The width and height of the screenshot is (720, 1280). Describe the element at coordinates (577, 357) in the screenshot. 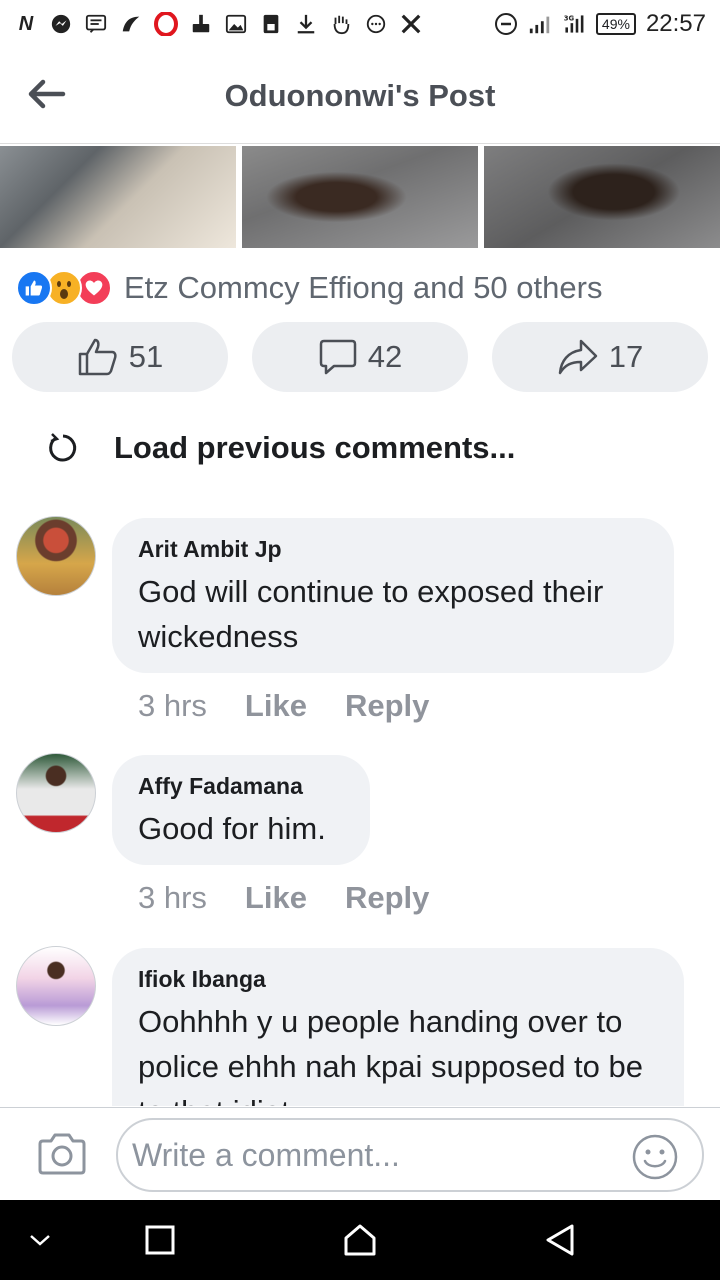

I see `share-arrow-icon` at that location.